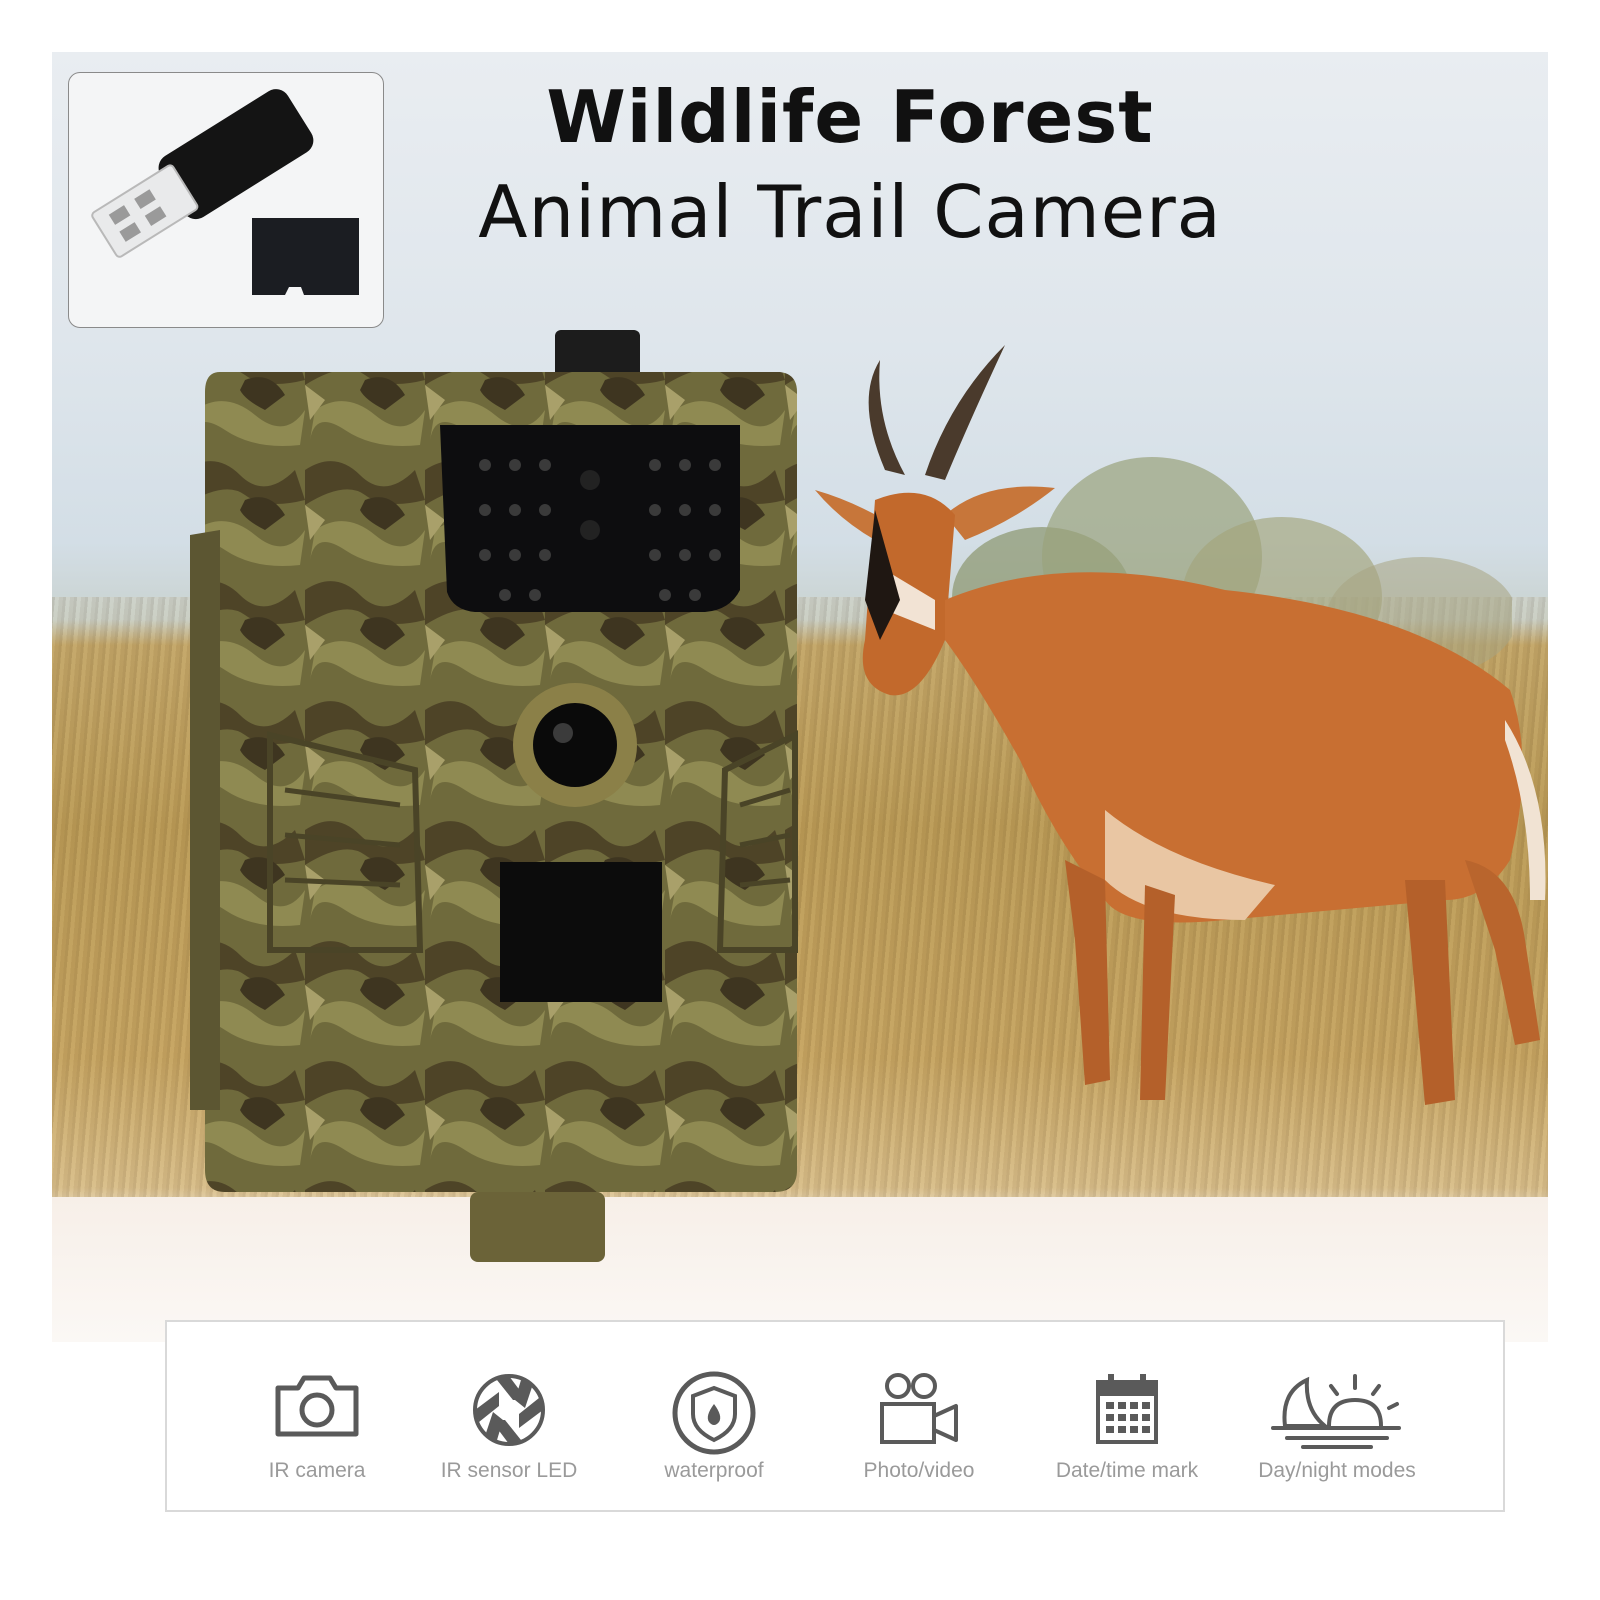 The width and height of the screenshot is (1600, 1600). I want to click on feature-photo-video: Photo/video, so click(919, 1417).